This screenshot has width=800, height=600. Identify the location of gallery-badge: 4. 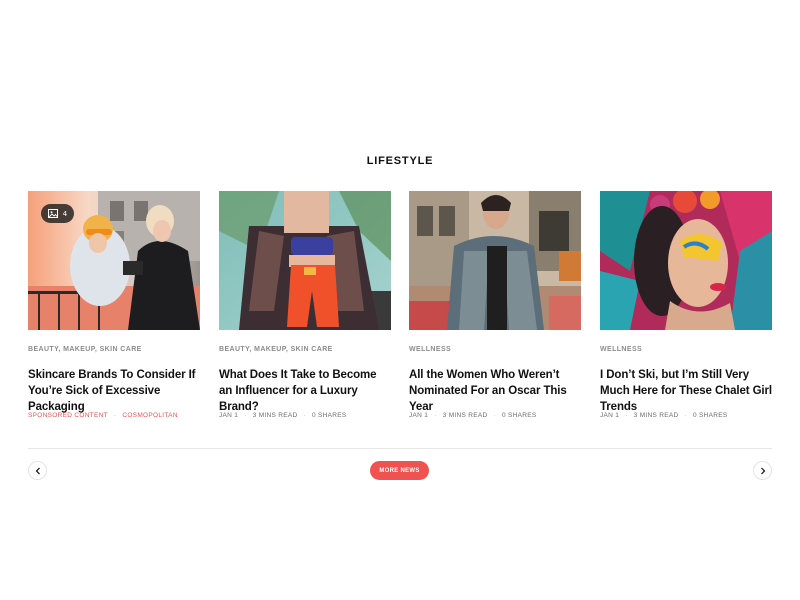
(57, 213).